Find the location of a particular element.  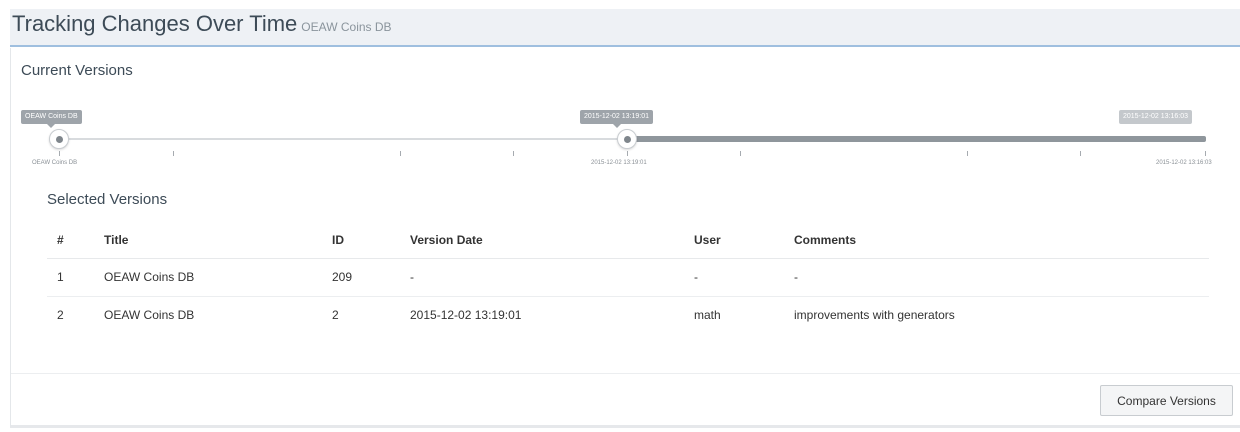

page-title-text: Tracking Changes Over Time is located at coordinates (155, 23).